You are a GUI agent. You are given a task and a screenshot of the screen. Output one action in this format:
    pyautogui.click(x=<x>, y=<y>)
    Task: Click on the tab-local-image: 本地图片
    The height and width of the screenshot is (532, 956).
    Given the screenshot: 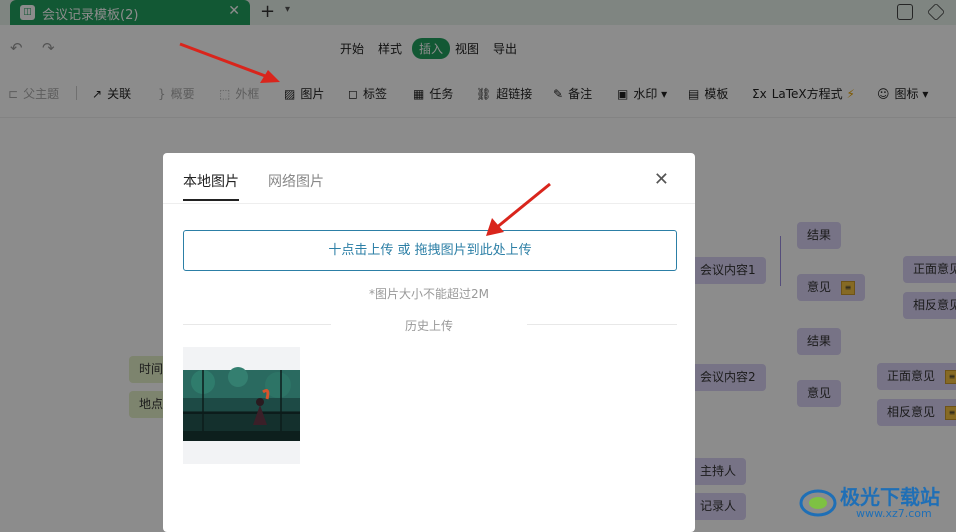 What is the action you would take?
    pyautogui.click(x=211, y=181)
    